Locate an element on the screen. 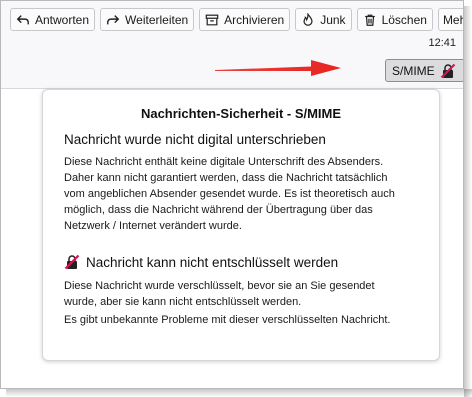  window-shadow-right is located at coordinates (468, 201).